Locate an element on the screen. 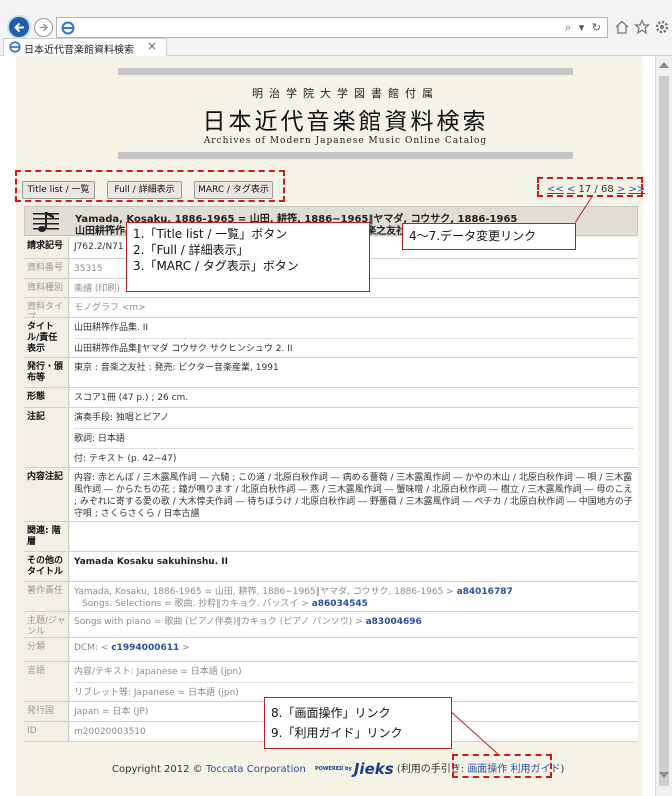  field-form: 形態 スコア1冊 (47 p.) ; 26 cm. is located at coordinates (331, 398).